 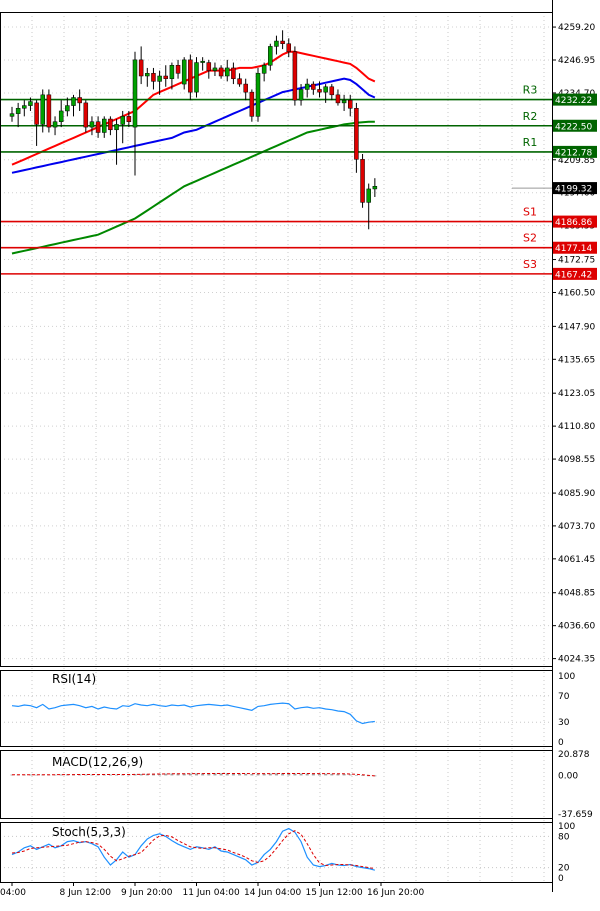 I want to click on level-price-label: 4232.22, so click(x=573, y=101).